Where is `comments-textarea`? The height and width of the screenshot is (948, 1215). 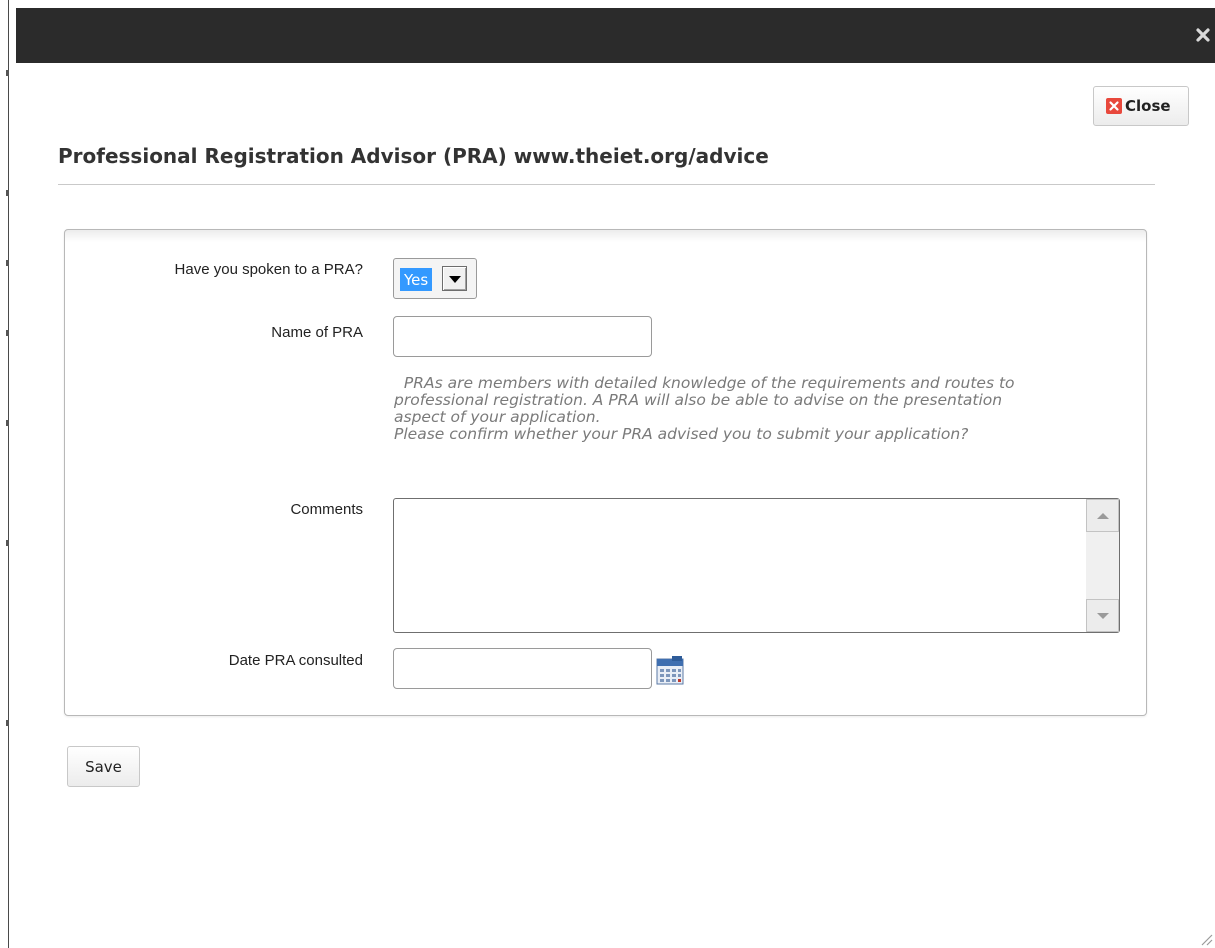 comments-textarea is located at coordinates (756, 565).